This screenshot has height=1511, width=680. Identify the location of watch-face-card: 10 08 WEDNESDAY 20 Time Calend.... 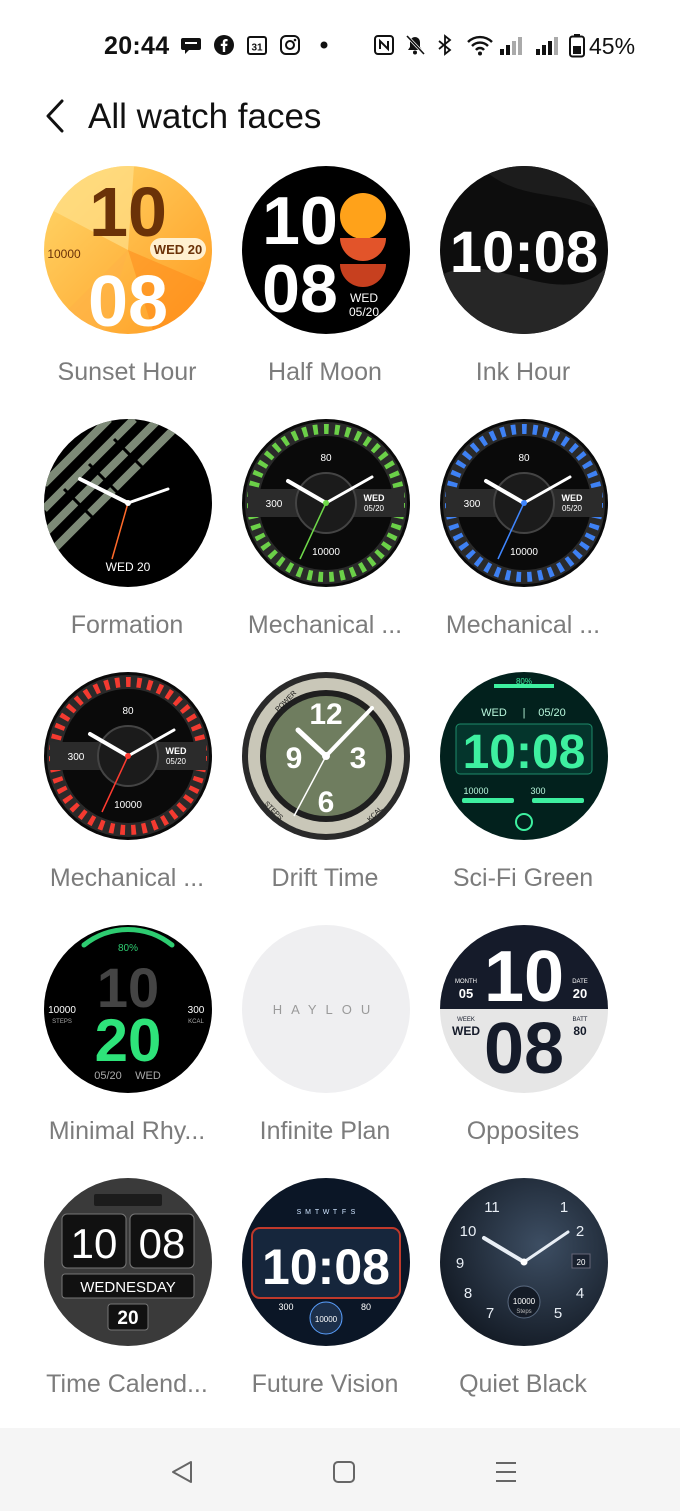
(127, 1304).